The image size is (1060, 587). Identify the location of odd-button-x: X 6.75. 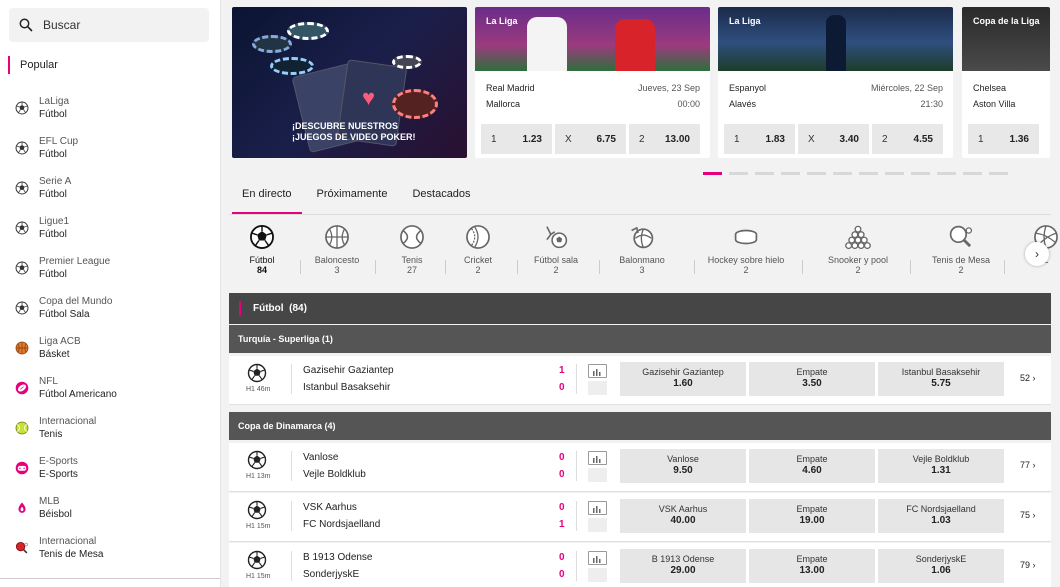
(590, 139).